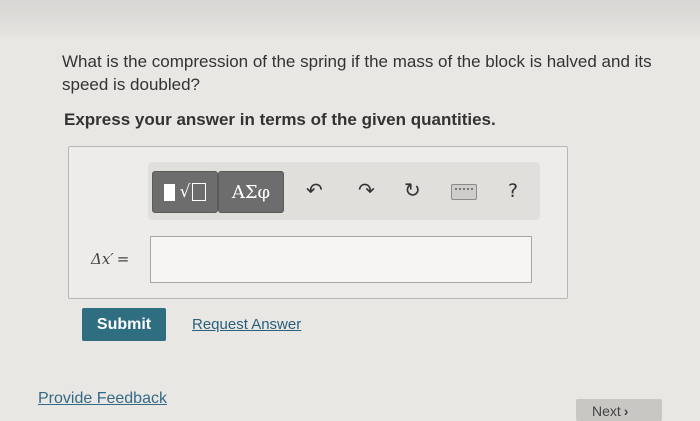 Image resolution: width=700 pixels, height=421 pixels. What do you see at coordinates (341, 259) in the screenshot?
I see `answer-input` at bounding box center [341, 259].